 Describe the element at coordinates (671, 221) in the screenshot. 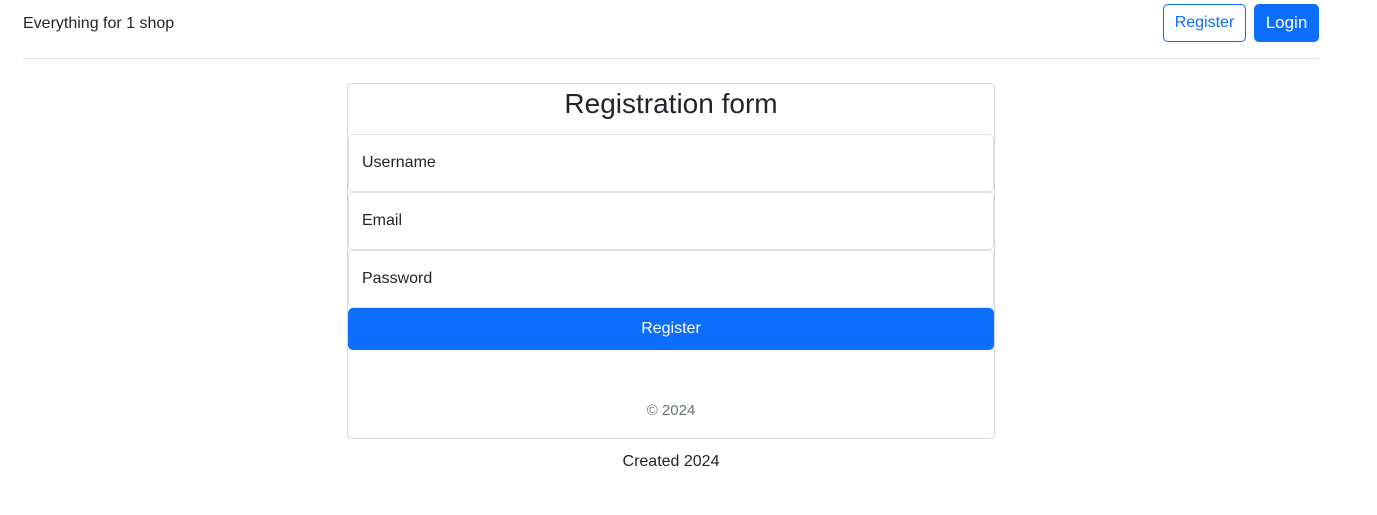

I see `email-input` at that location.